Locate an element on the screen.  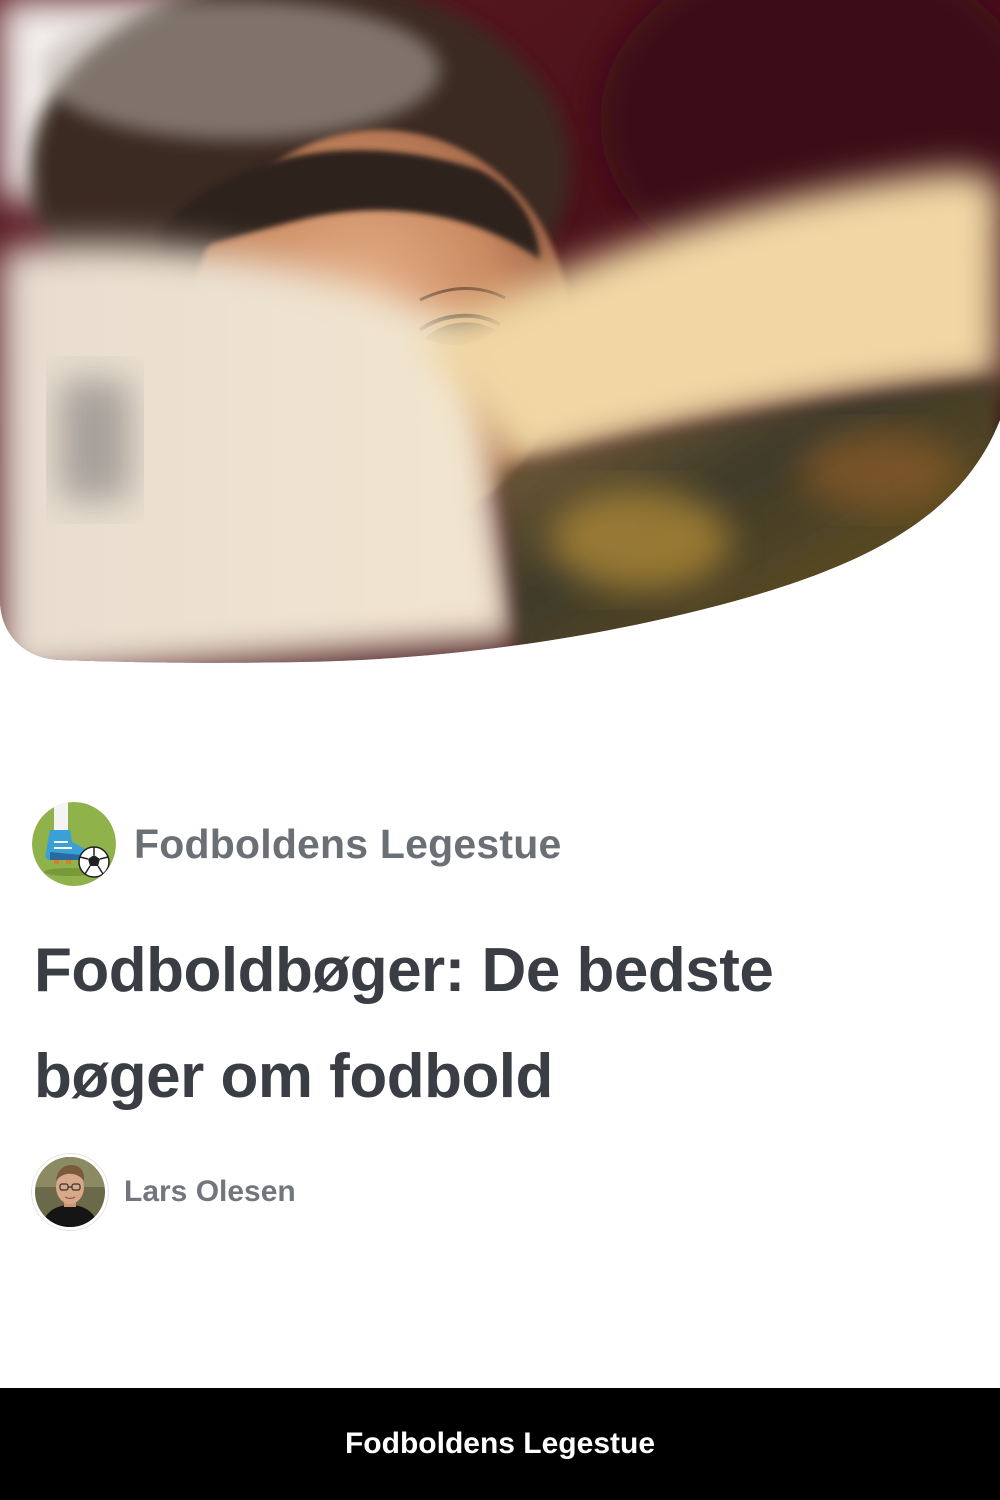
site-logo is located at coordinates (74, 844).